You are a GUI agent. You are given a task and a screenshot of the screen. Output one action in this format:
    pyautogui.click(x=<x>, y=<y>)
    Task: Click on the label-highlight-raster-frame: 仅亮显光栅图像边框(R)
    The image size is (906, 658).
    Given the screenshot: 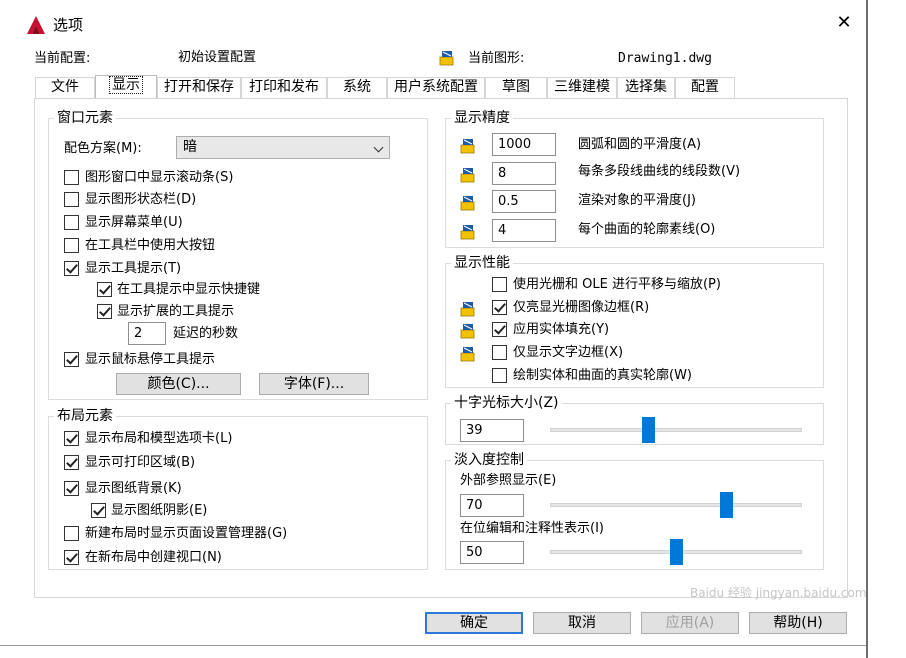 What is the action you would take?
    pyautogui.click(x=581, y=307)
    